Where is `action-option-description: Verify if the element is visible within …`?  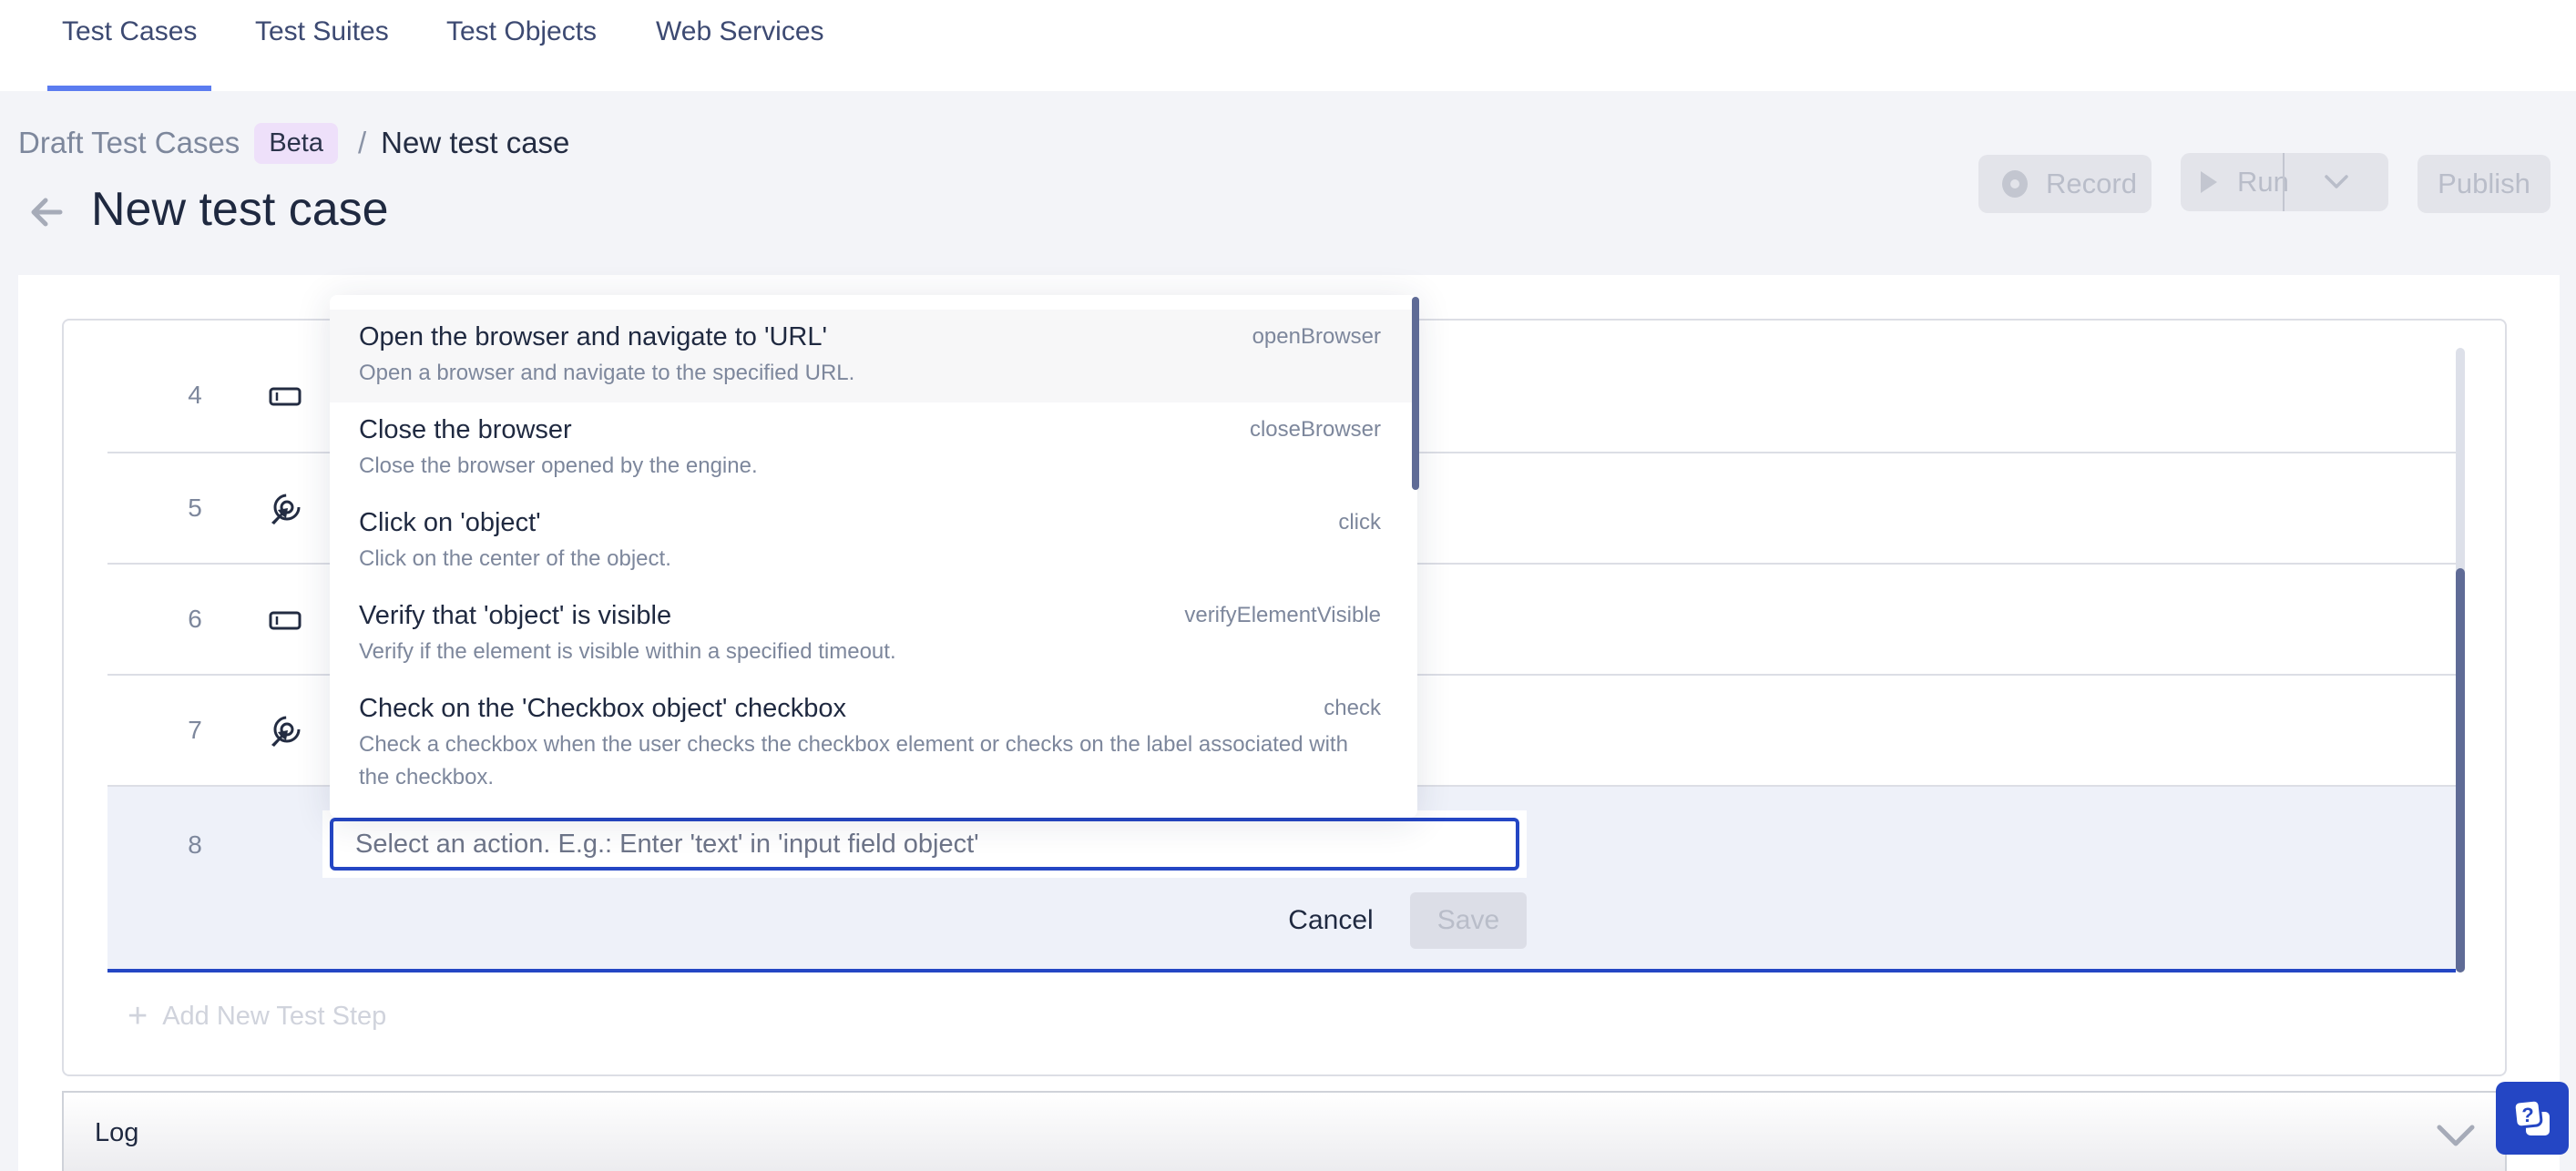
action-option-description: Verify if the element is visible within … is located at coordinates (627, 651).